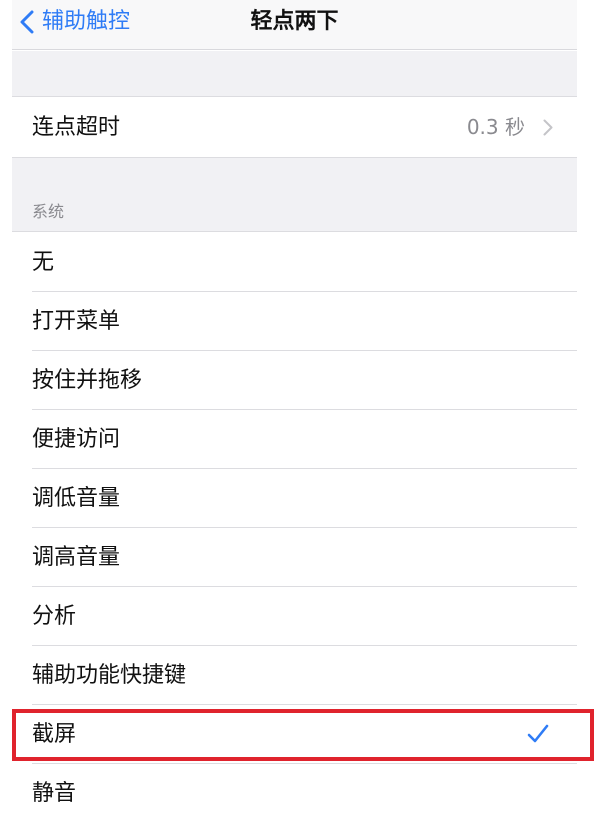  I want to click on action-label: 便捷访问, so click(76, 439).